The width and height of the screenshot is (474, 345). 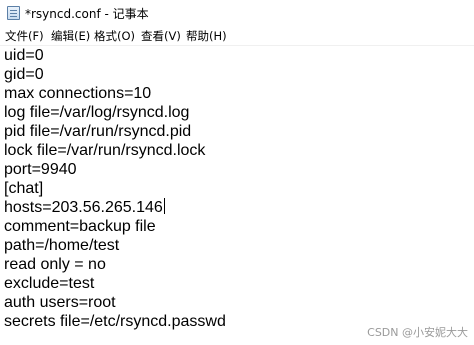 I want to click on menu-edit: 编辑(E), so click(x=70, y=36).